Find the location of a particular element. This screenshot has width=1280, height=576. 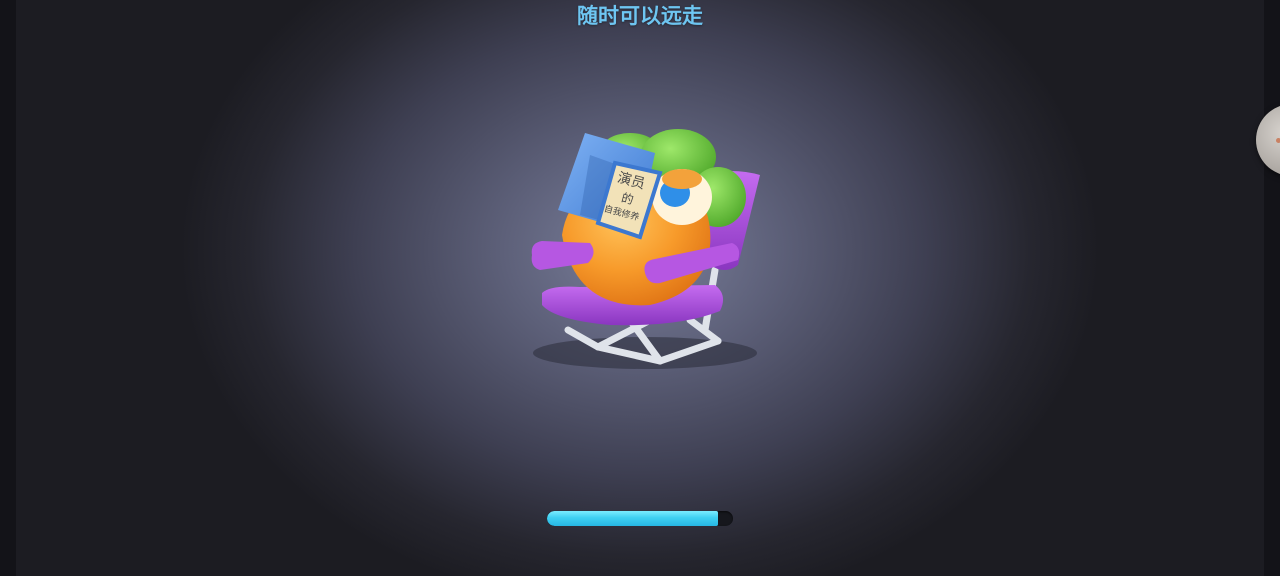

floating-assistant-icon is located at coordinates (1278, 140).